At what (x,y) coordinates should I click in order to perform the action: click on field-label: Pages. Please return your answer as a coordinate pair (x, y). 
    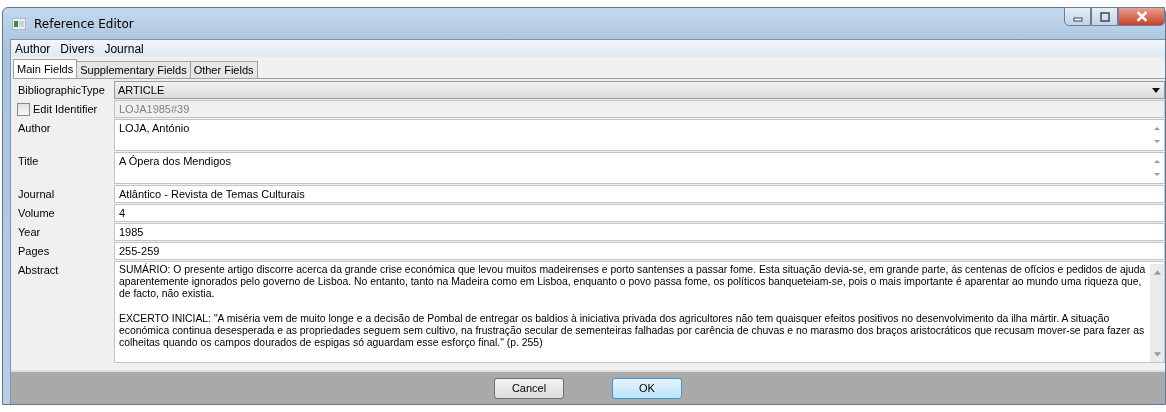
    Looking at the image, I should click on (34, 251).